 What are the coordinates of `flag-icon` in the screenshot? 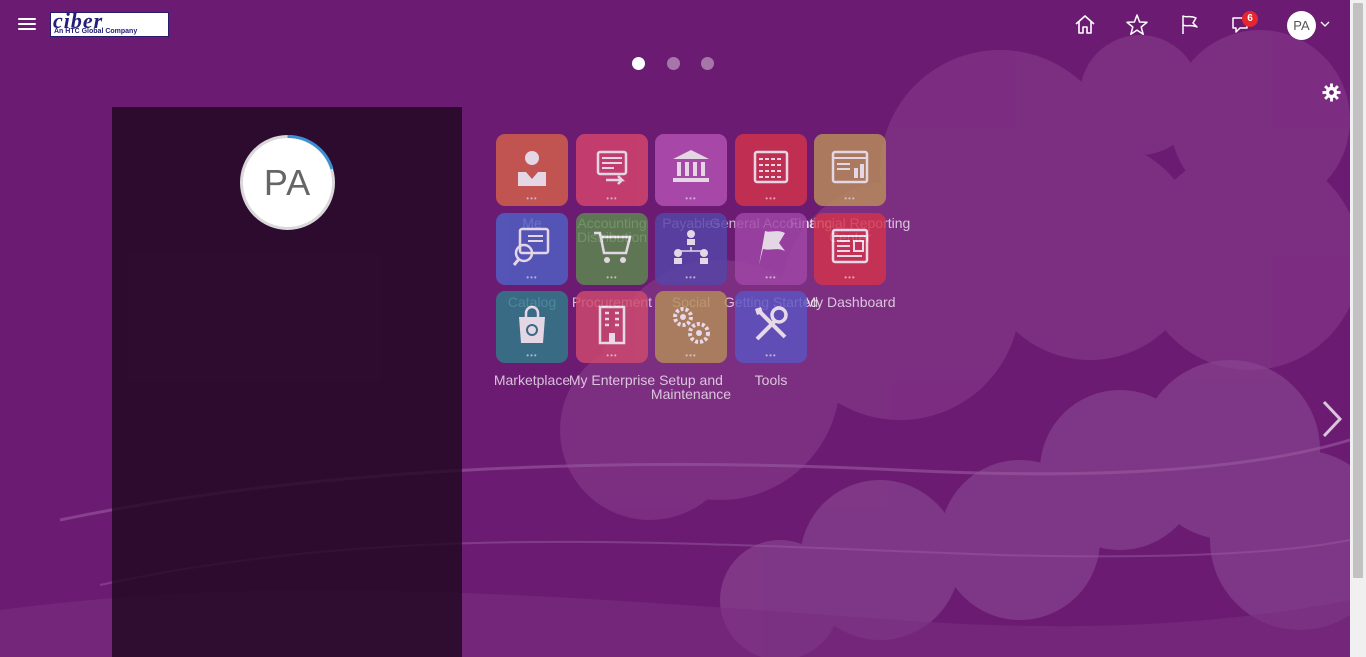 It's located at (772, 248).